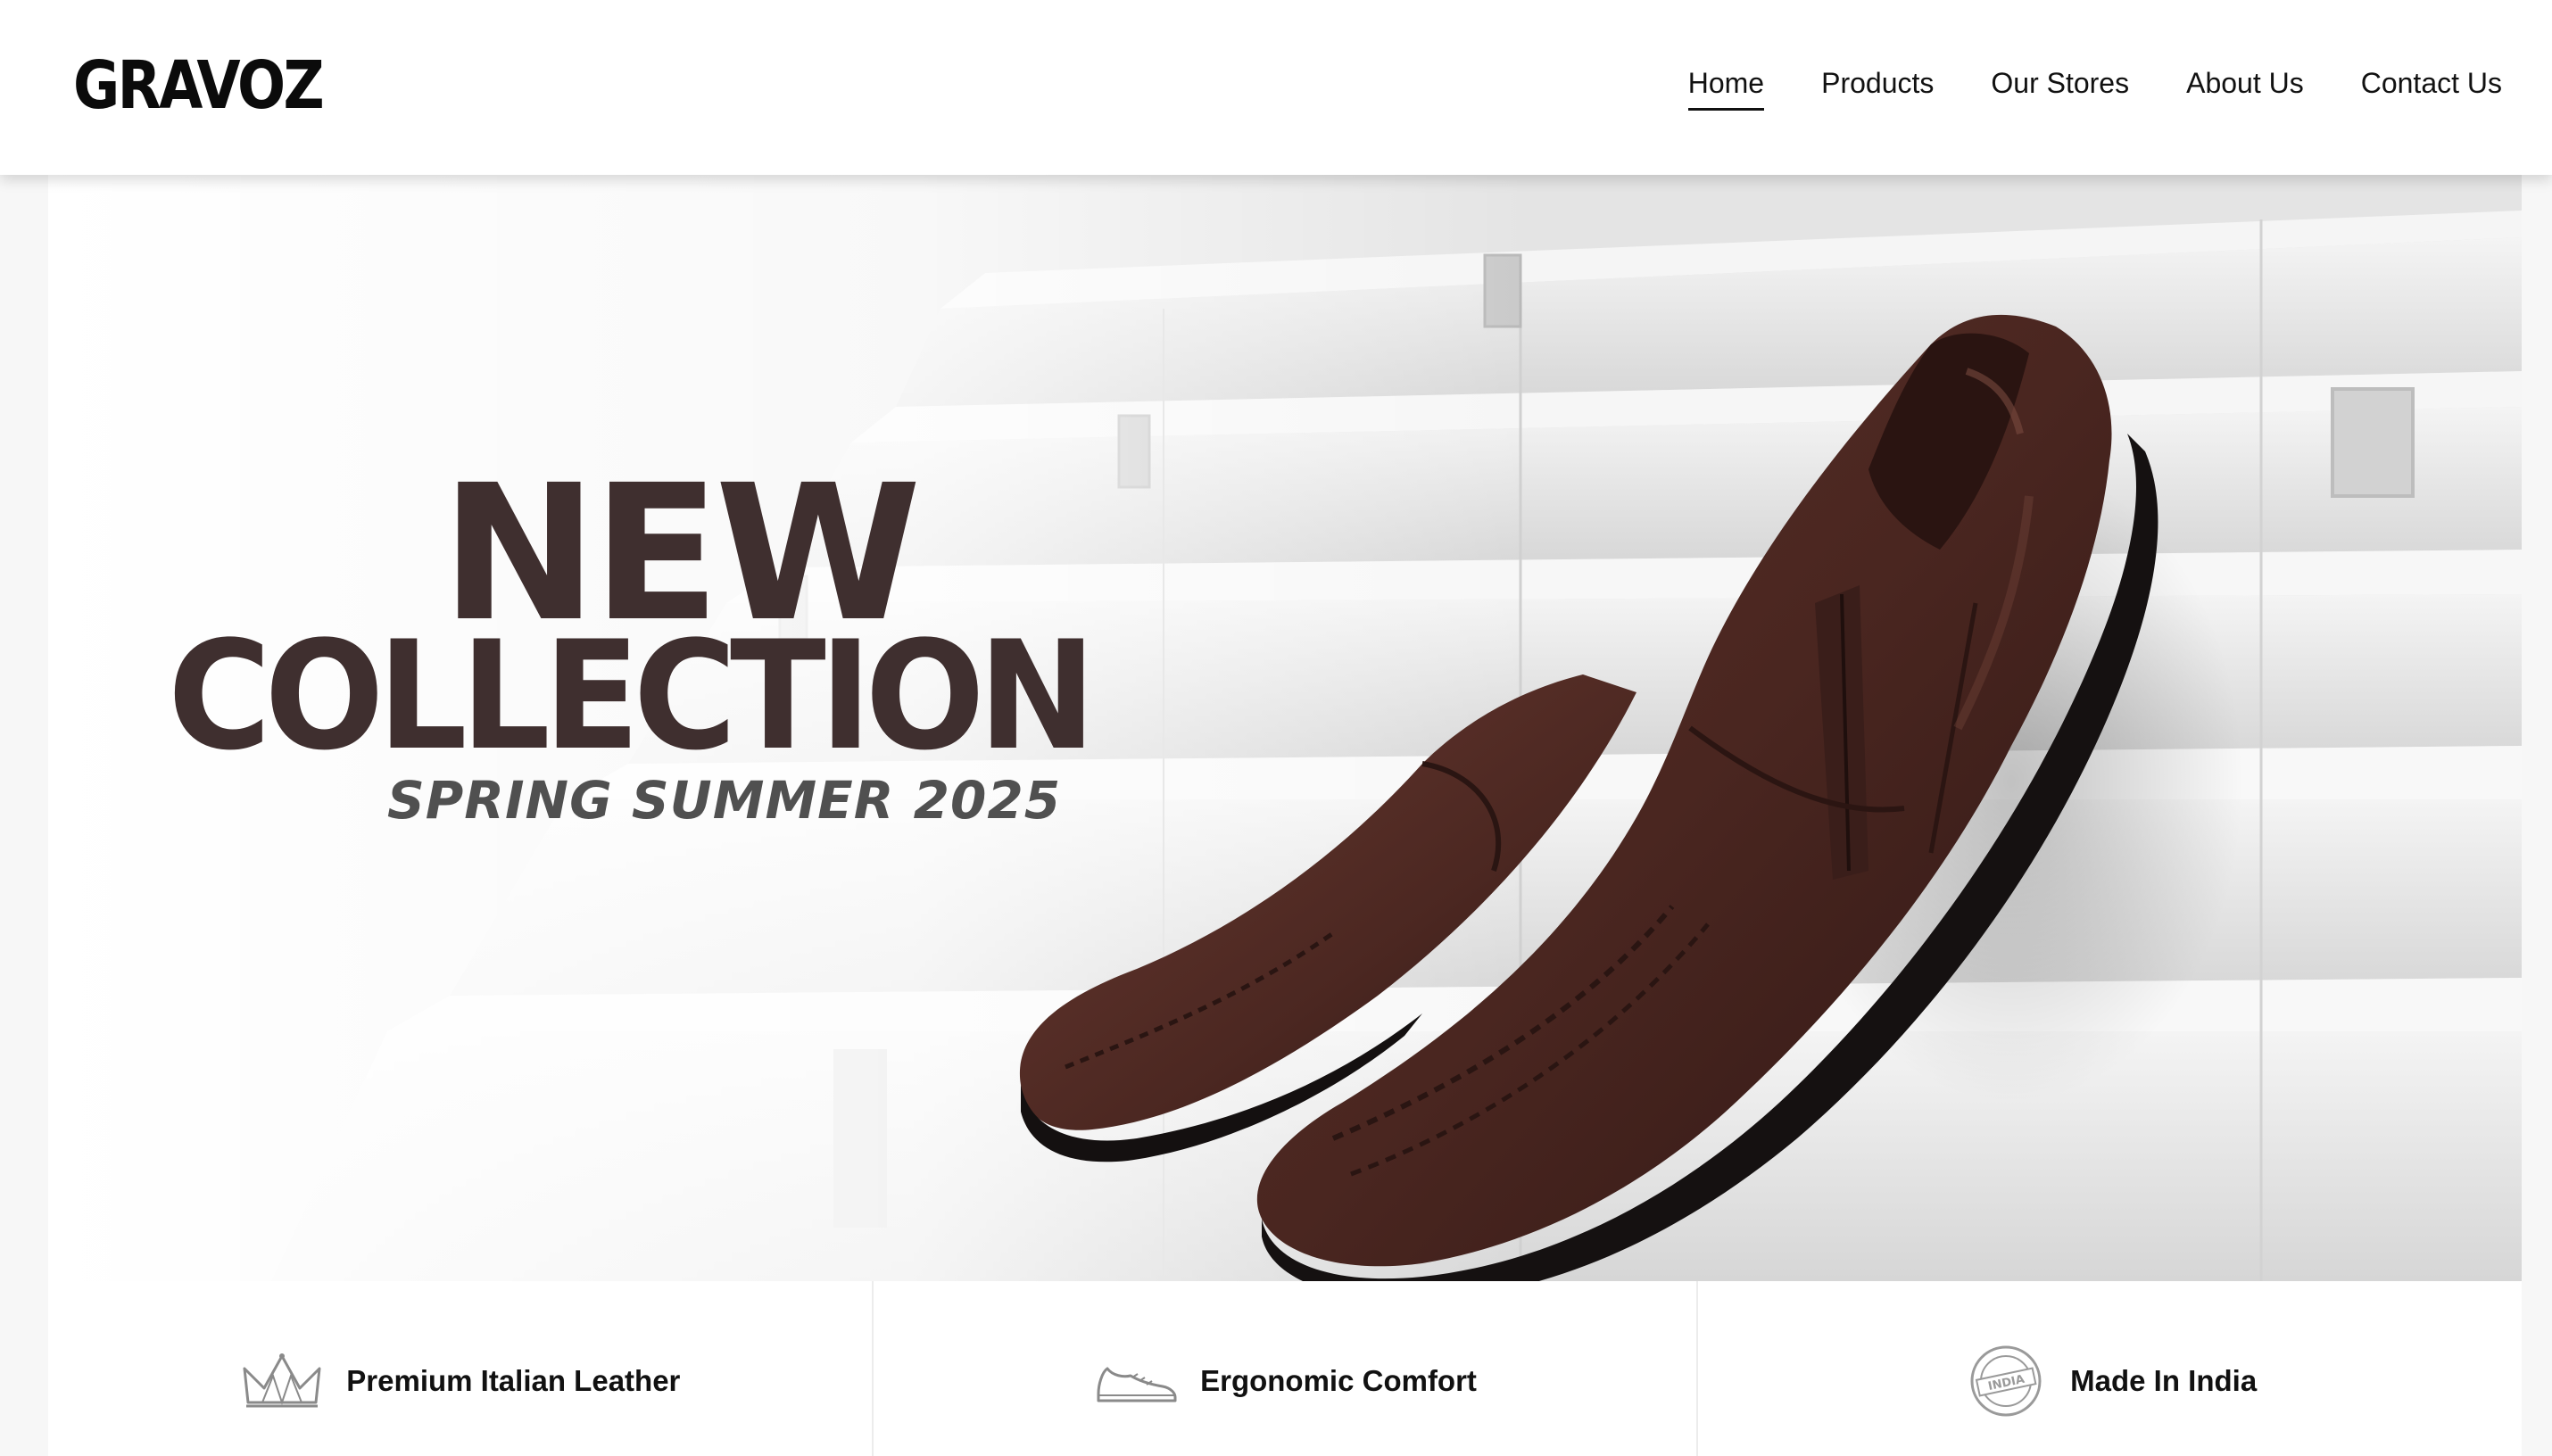 The height and width of the screenshot is (1456, 2552). What do you see at coordinates (513, 1380) in the screenshot?
I see `feature-label: Premium Italian Leather` at bounding box center [513, 1380].